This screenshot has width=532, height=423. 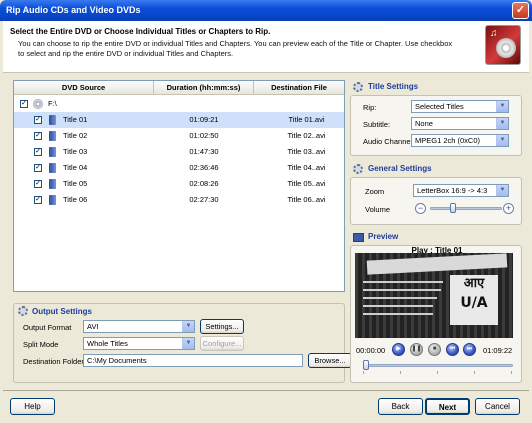 What do you see at coordinates (84, 88) in the screenshot?
I see `column-dvd-source: DVD Source` at bounding box center [84, 88].